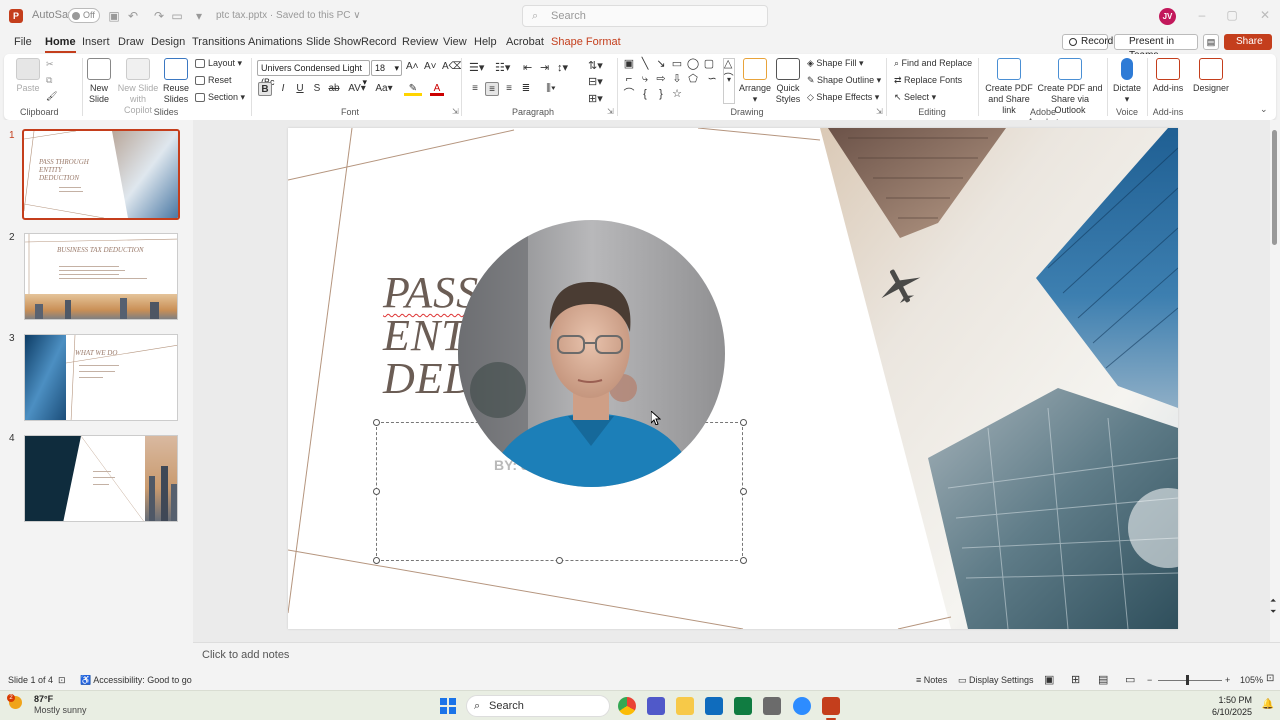 The width and height of the screenshot is (1280, 720). What do you see at coordinates (455, 111) in the screenshot?
I see `font-dialog-icon: ⇲` at bounding box center [455, 111].